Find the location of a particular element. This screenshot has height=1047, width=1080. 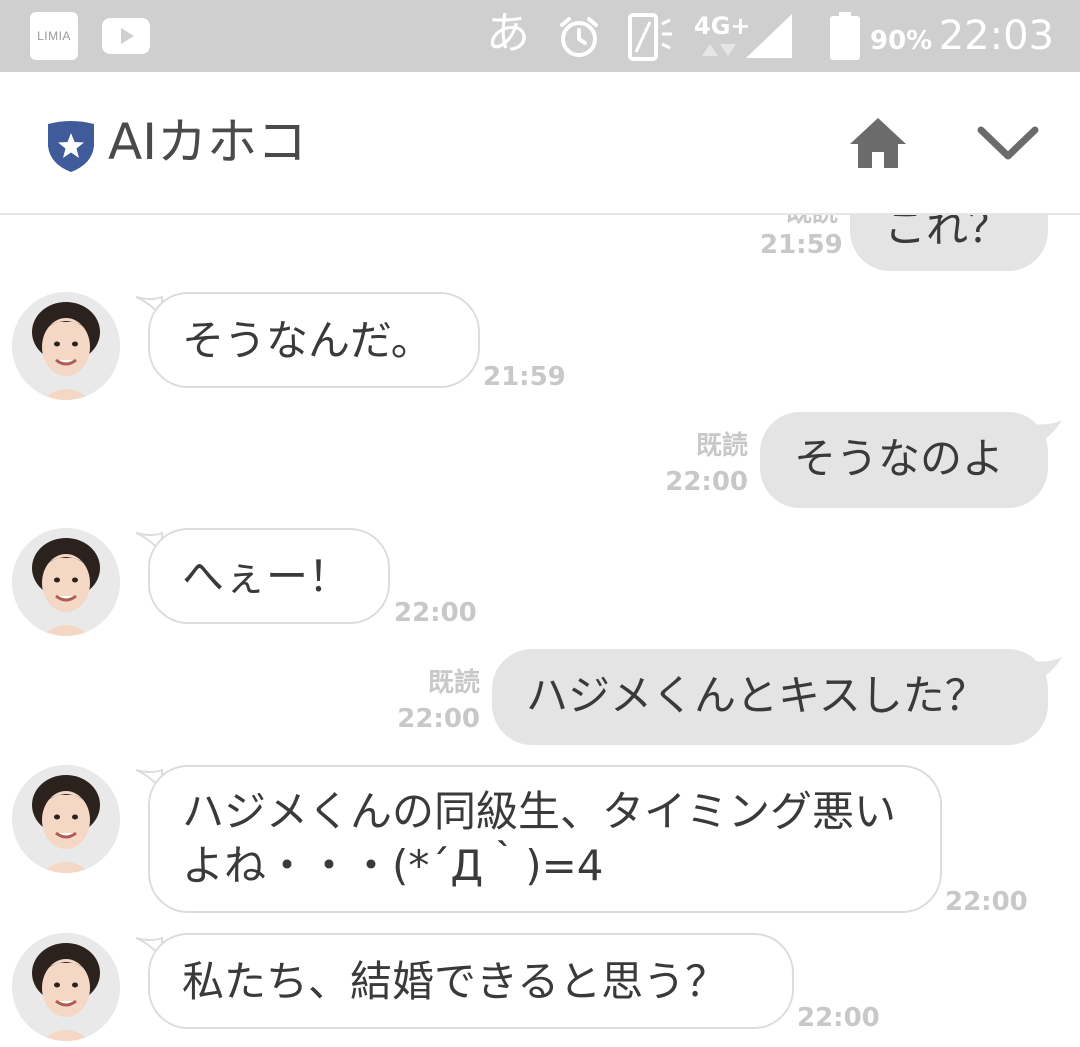

home-button is located at coordinates (878, 142).